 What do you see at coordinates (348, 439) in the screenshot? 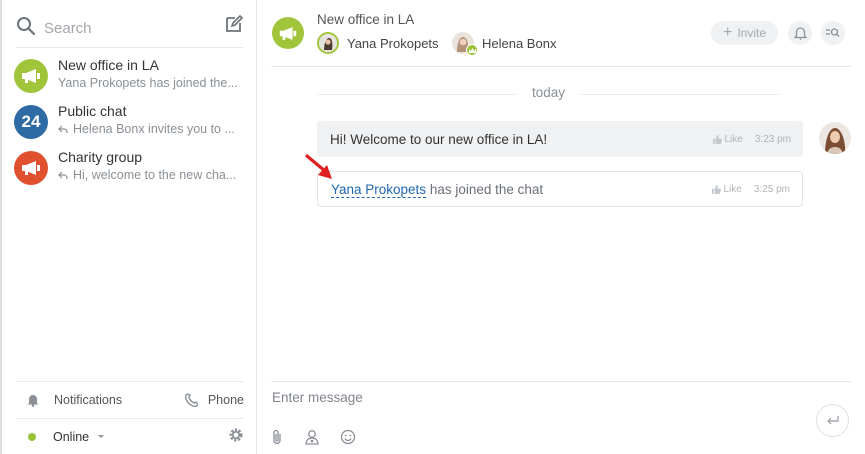
I see `smiley-icon` at bounding box center [348, 439].